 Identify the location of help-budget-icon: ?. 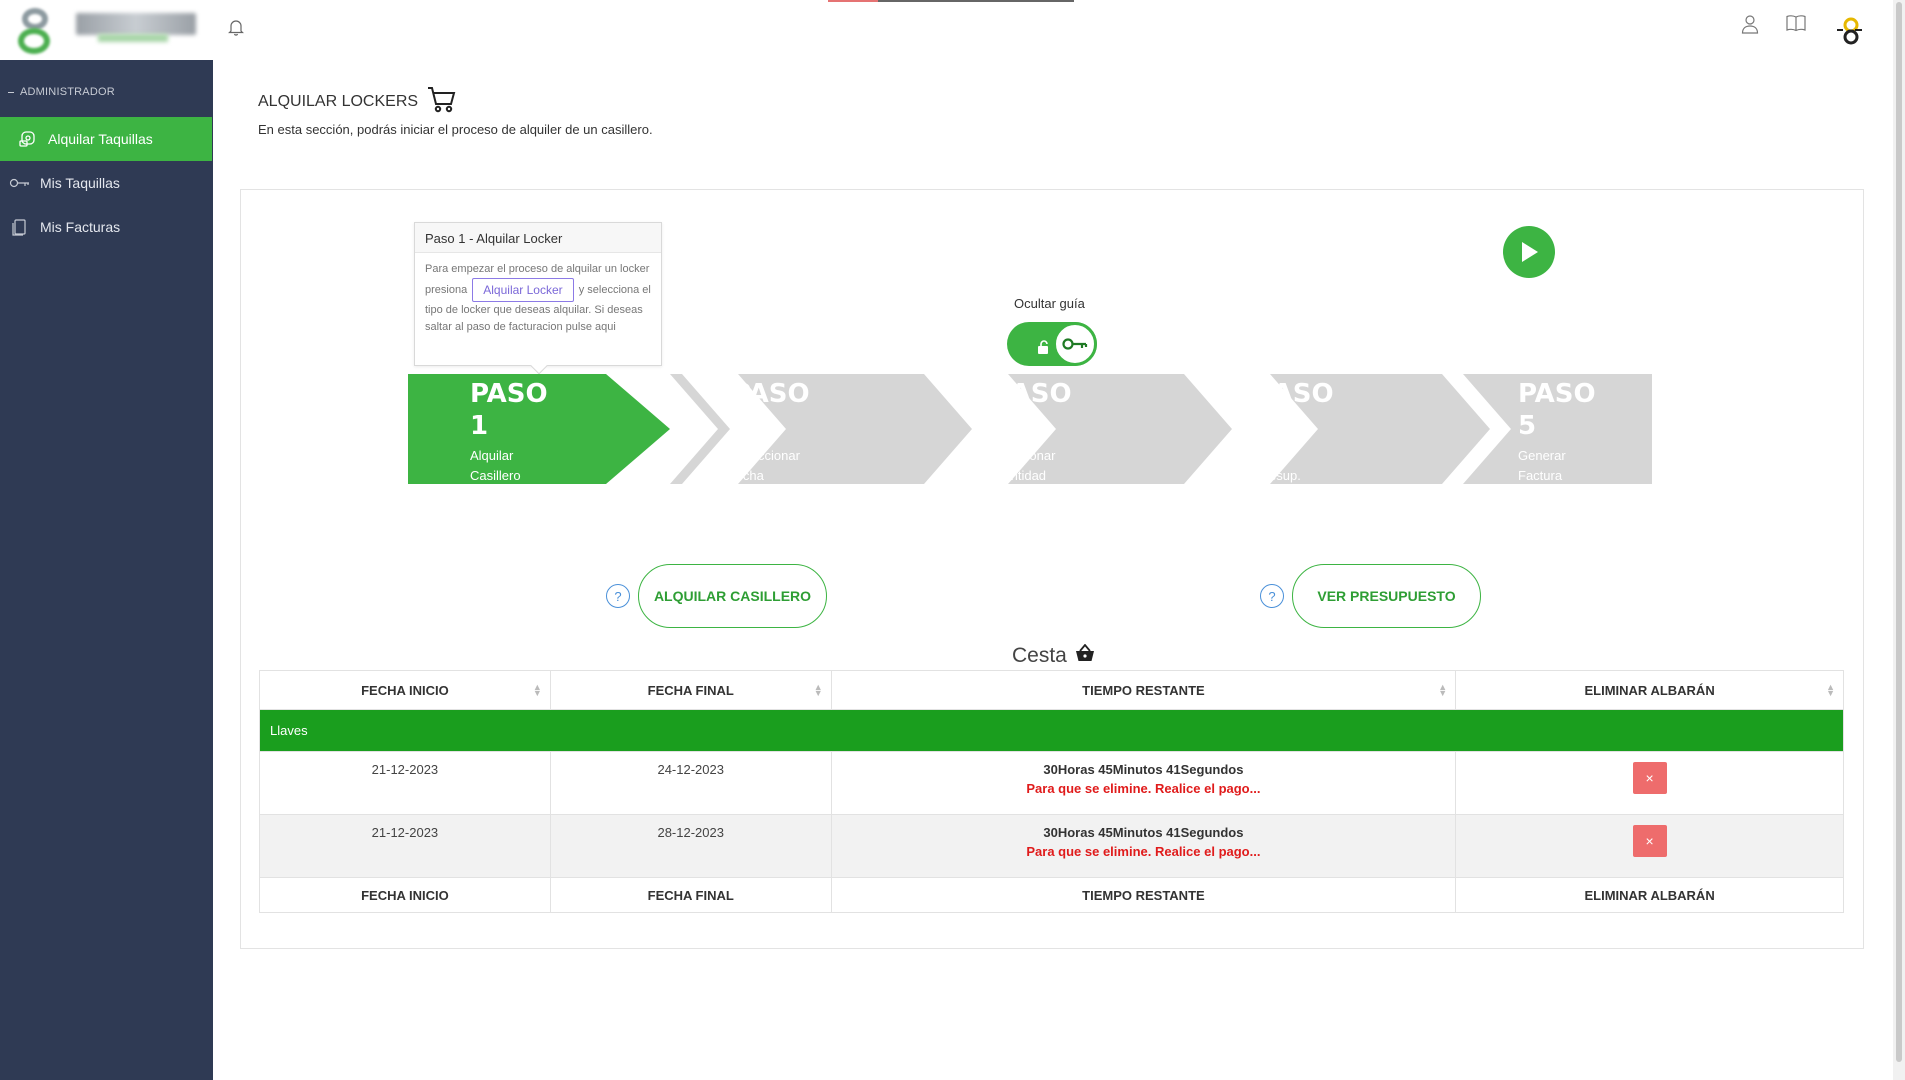
(1272, 596).